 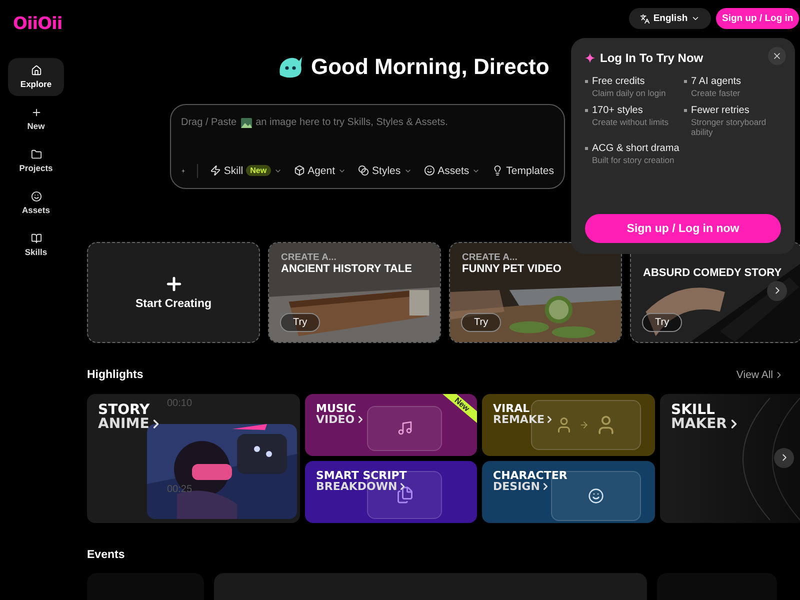 I want to click on language-button: English, so click(x=670, y=19).